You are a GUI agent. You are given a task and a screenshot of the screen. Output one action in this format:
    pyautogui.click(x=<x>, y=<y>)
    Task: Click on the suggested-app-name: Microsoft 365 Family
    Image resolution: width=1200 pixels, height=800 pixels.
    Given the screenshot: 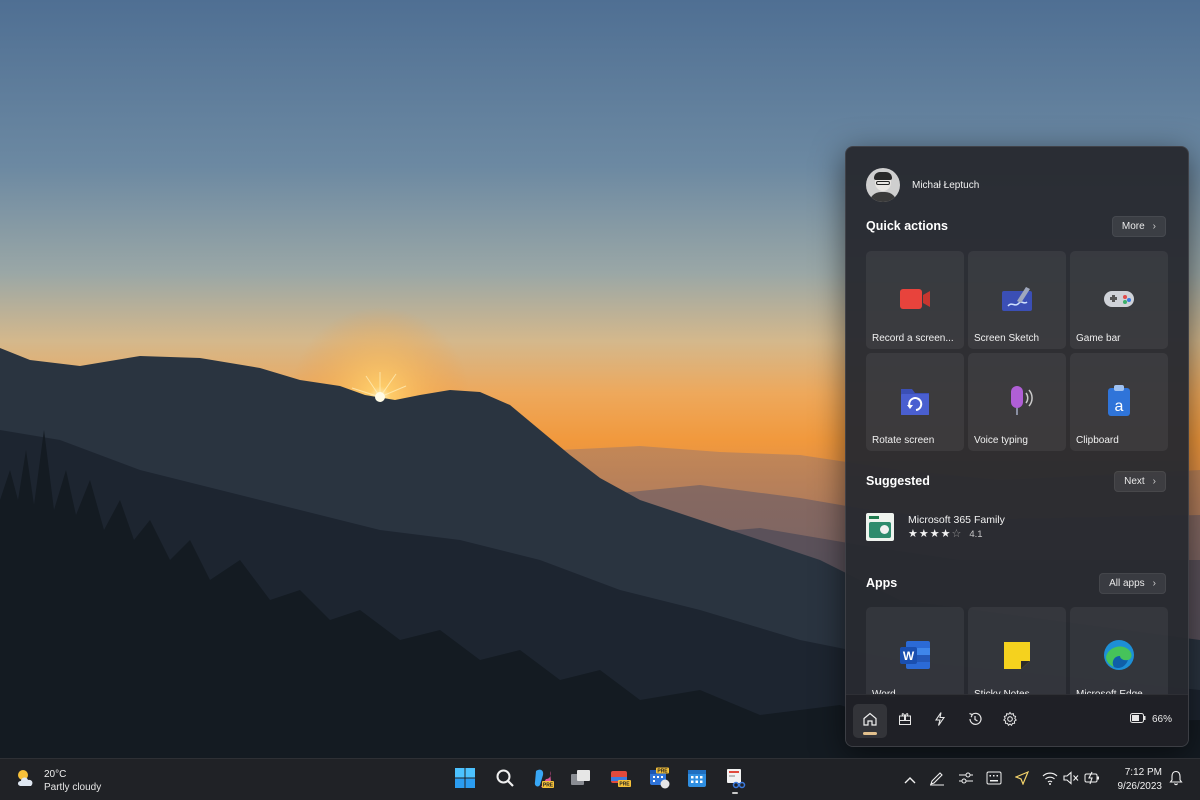 What is the action you would take?
    pyautogui.click(x=956, y=520)
    